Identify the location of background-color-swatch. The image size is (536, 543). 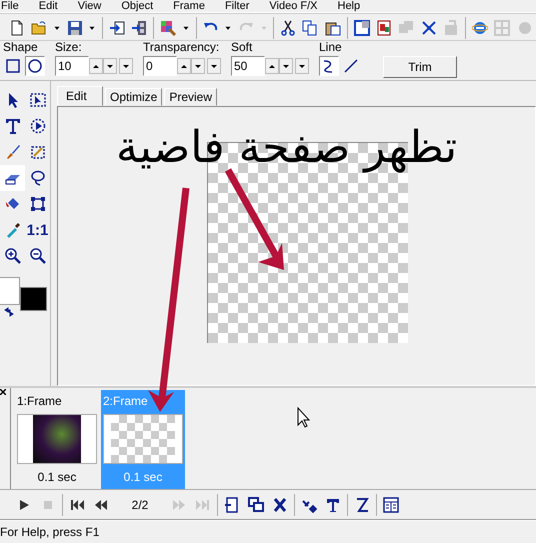
(33, 299).